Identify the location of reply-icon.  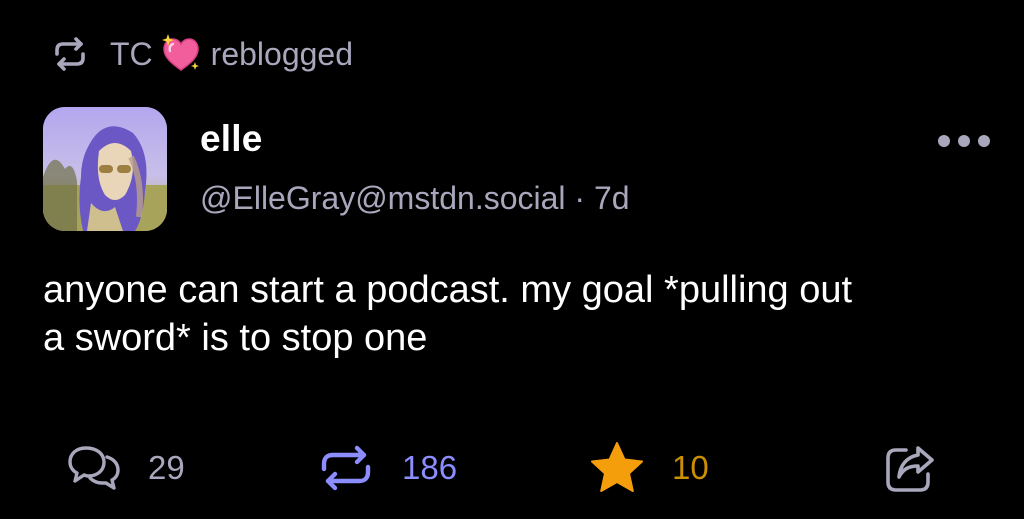
(94, 468).